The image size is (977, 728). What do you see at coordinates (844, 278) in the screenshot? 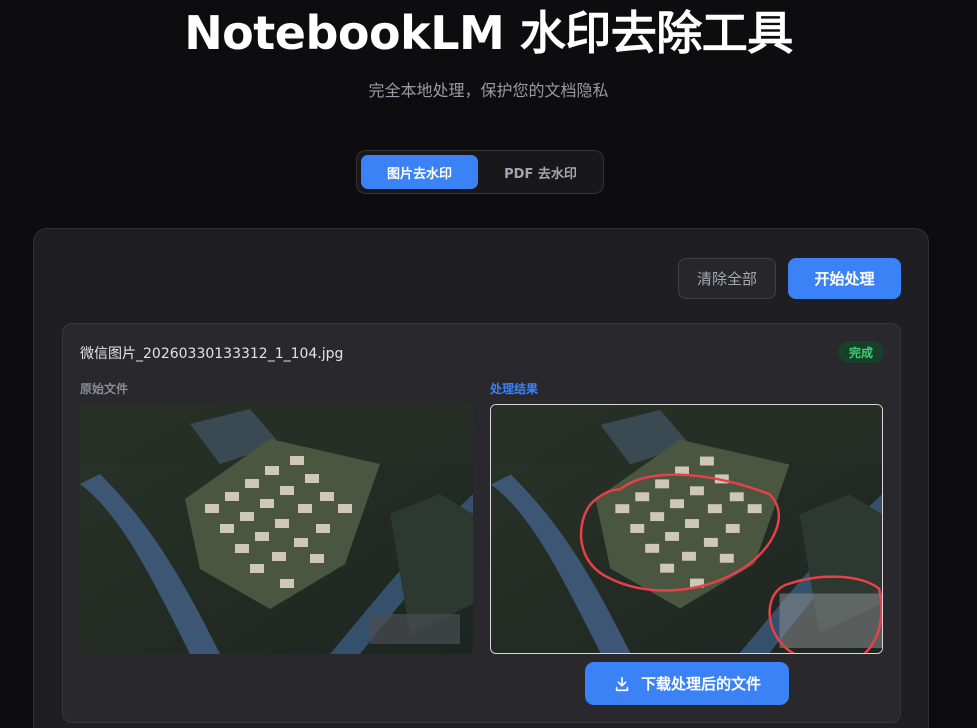
I see `start-processing-button: 开始处理` at bounding box center [844, 278].